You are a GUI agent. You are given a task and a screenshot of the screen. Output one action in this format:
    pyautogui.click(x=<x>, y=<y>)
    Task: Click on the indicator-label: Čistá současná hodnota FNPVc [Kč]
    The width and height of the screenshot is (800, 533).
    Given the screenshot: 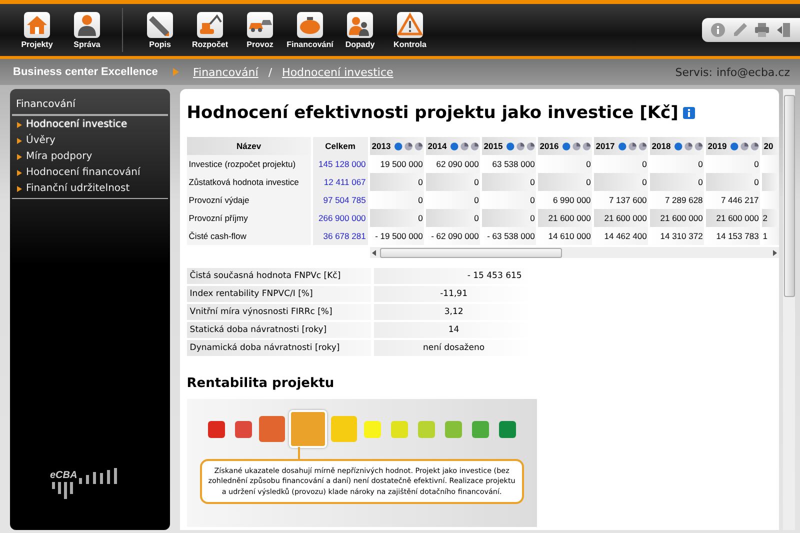 What is the action you would take?
    pyautogui.click(x=278, y=276)
    